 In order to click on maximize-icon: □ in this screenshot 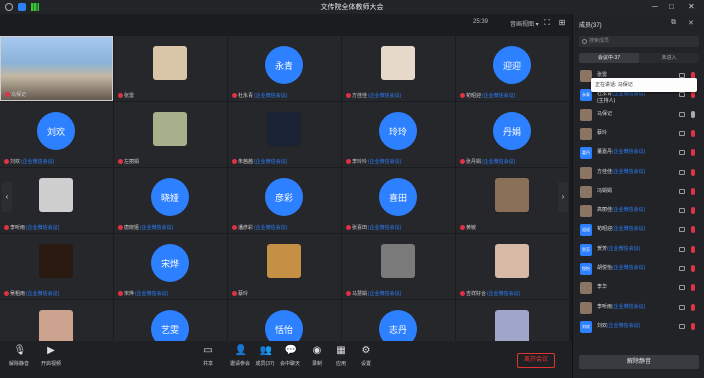, I will do `click(671, 6)`.